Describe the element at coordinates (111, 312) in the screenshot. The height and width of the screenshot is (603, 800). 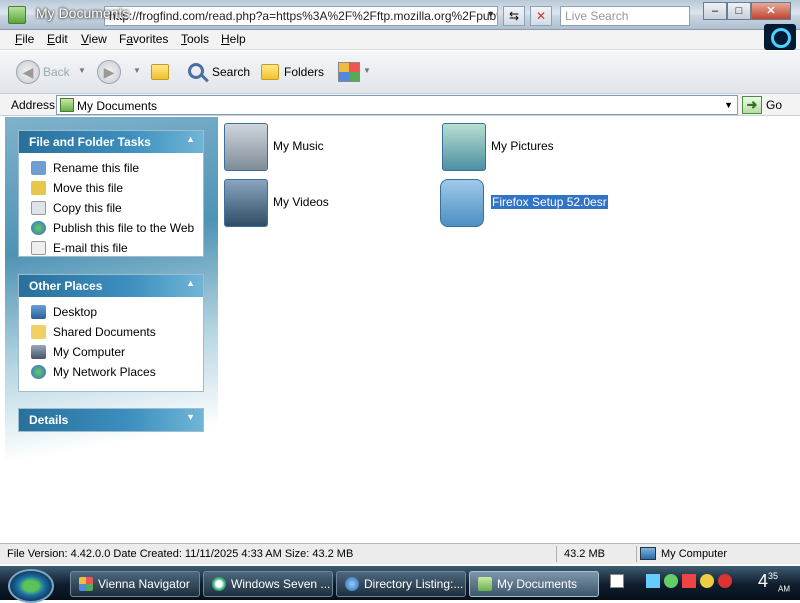
I see `place-desktop: Desktop` at that location.